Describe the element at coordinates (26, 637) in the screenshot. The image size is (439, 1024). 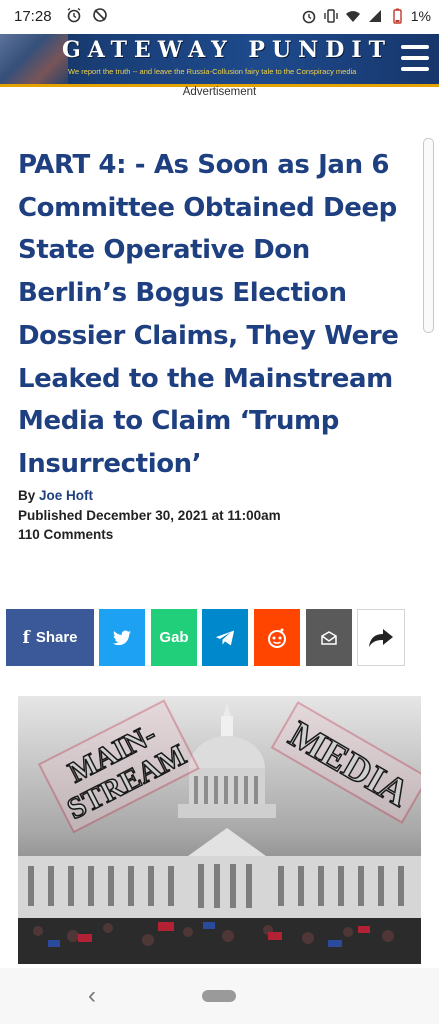
I see `facebook-icon: f` at that location.